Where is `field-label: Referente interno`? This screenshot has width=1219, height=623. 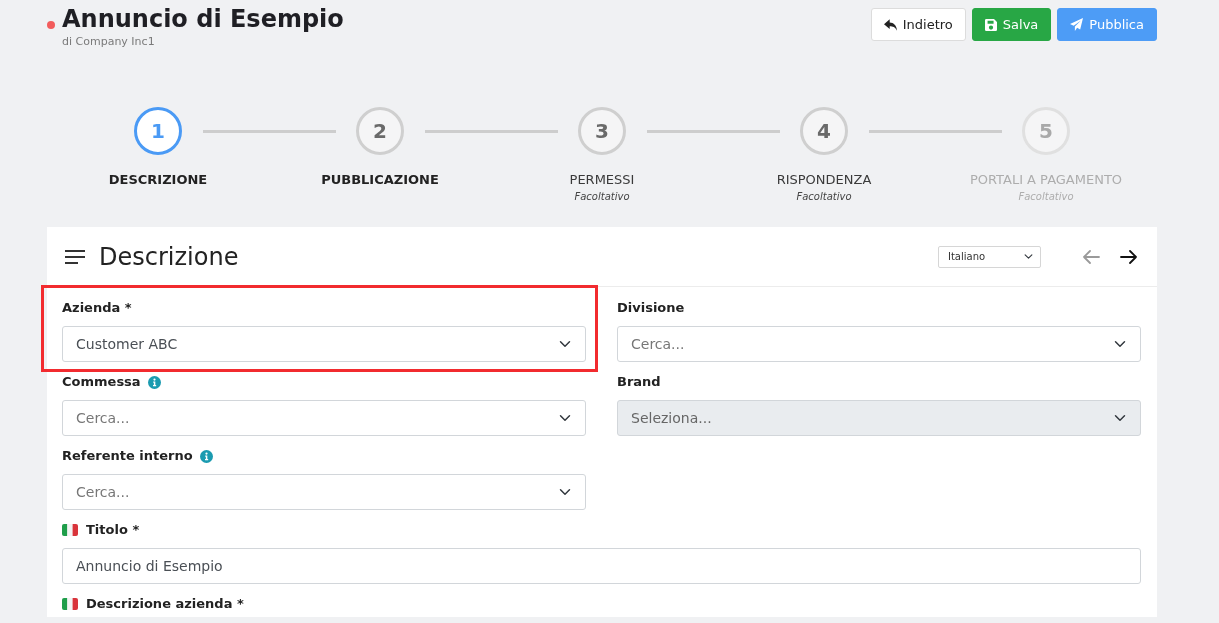 field-label: Referente interno is located at coordinates (127, 456).